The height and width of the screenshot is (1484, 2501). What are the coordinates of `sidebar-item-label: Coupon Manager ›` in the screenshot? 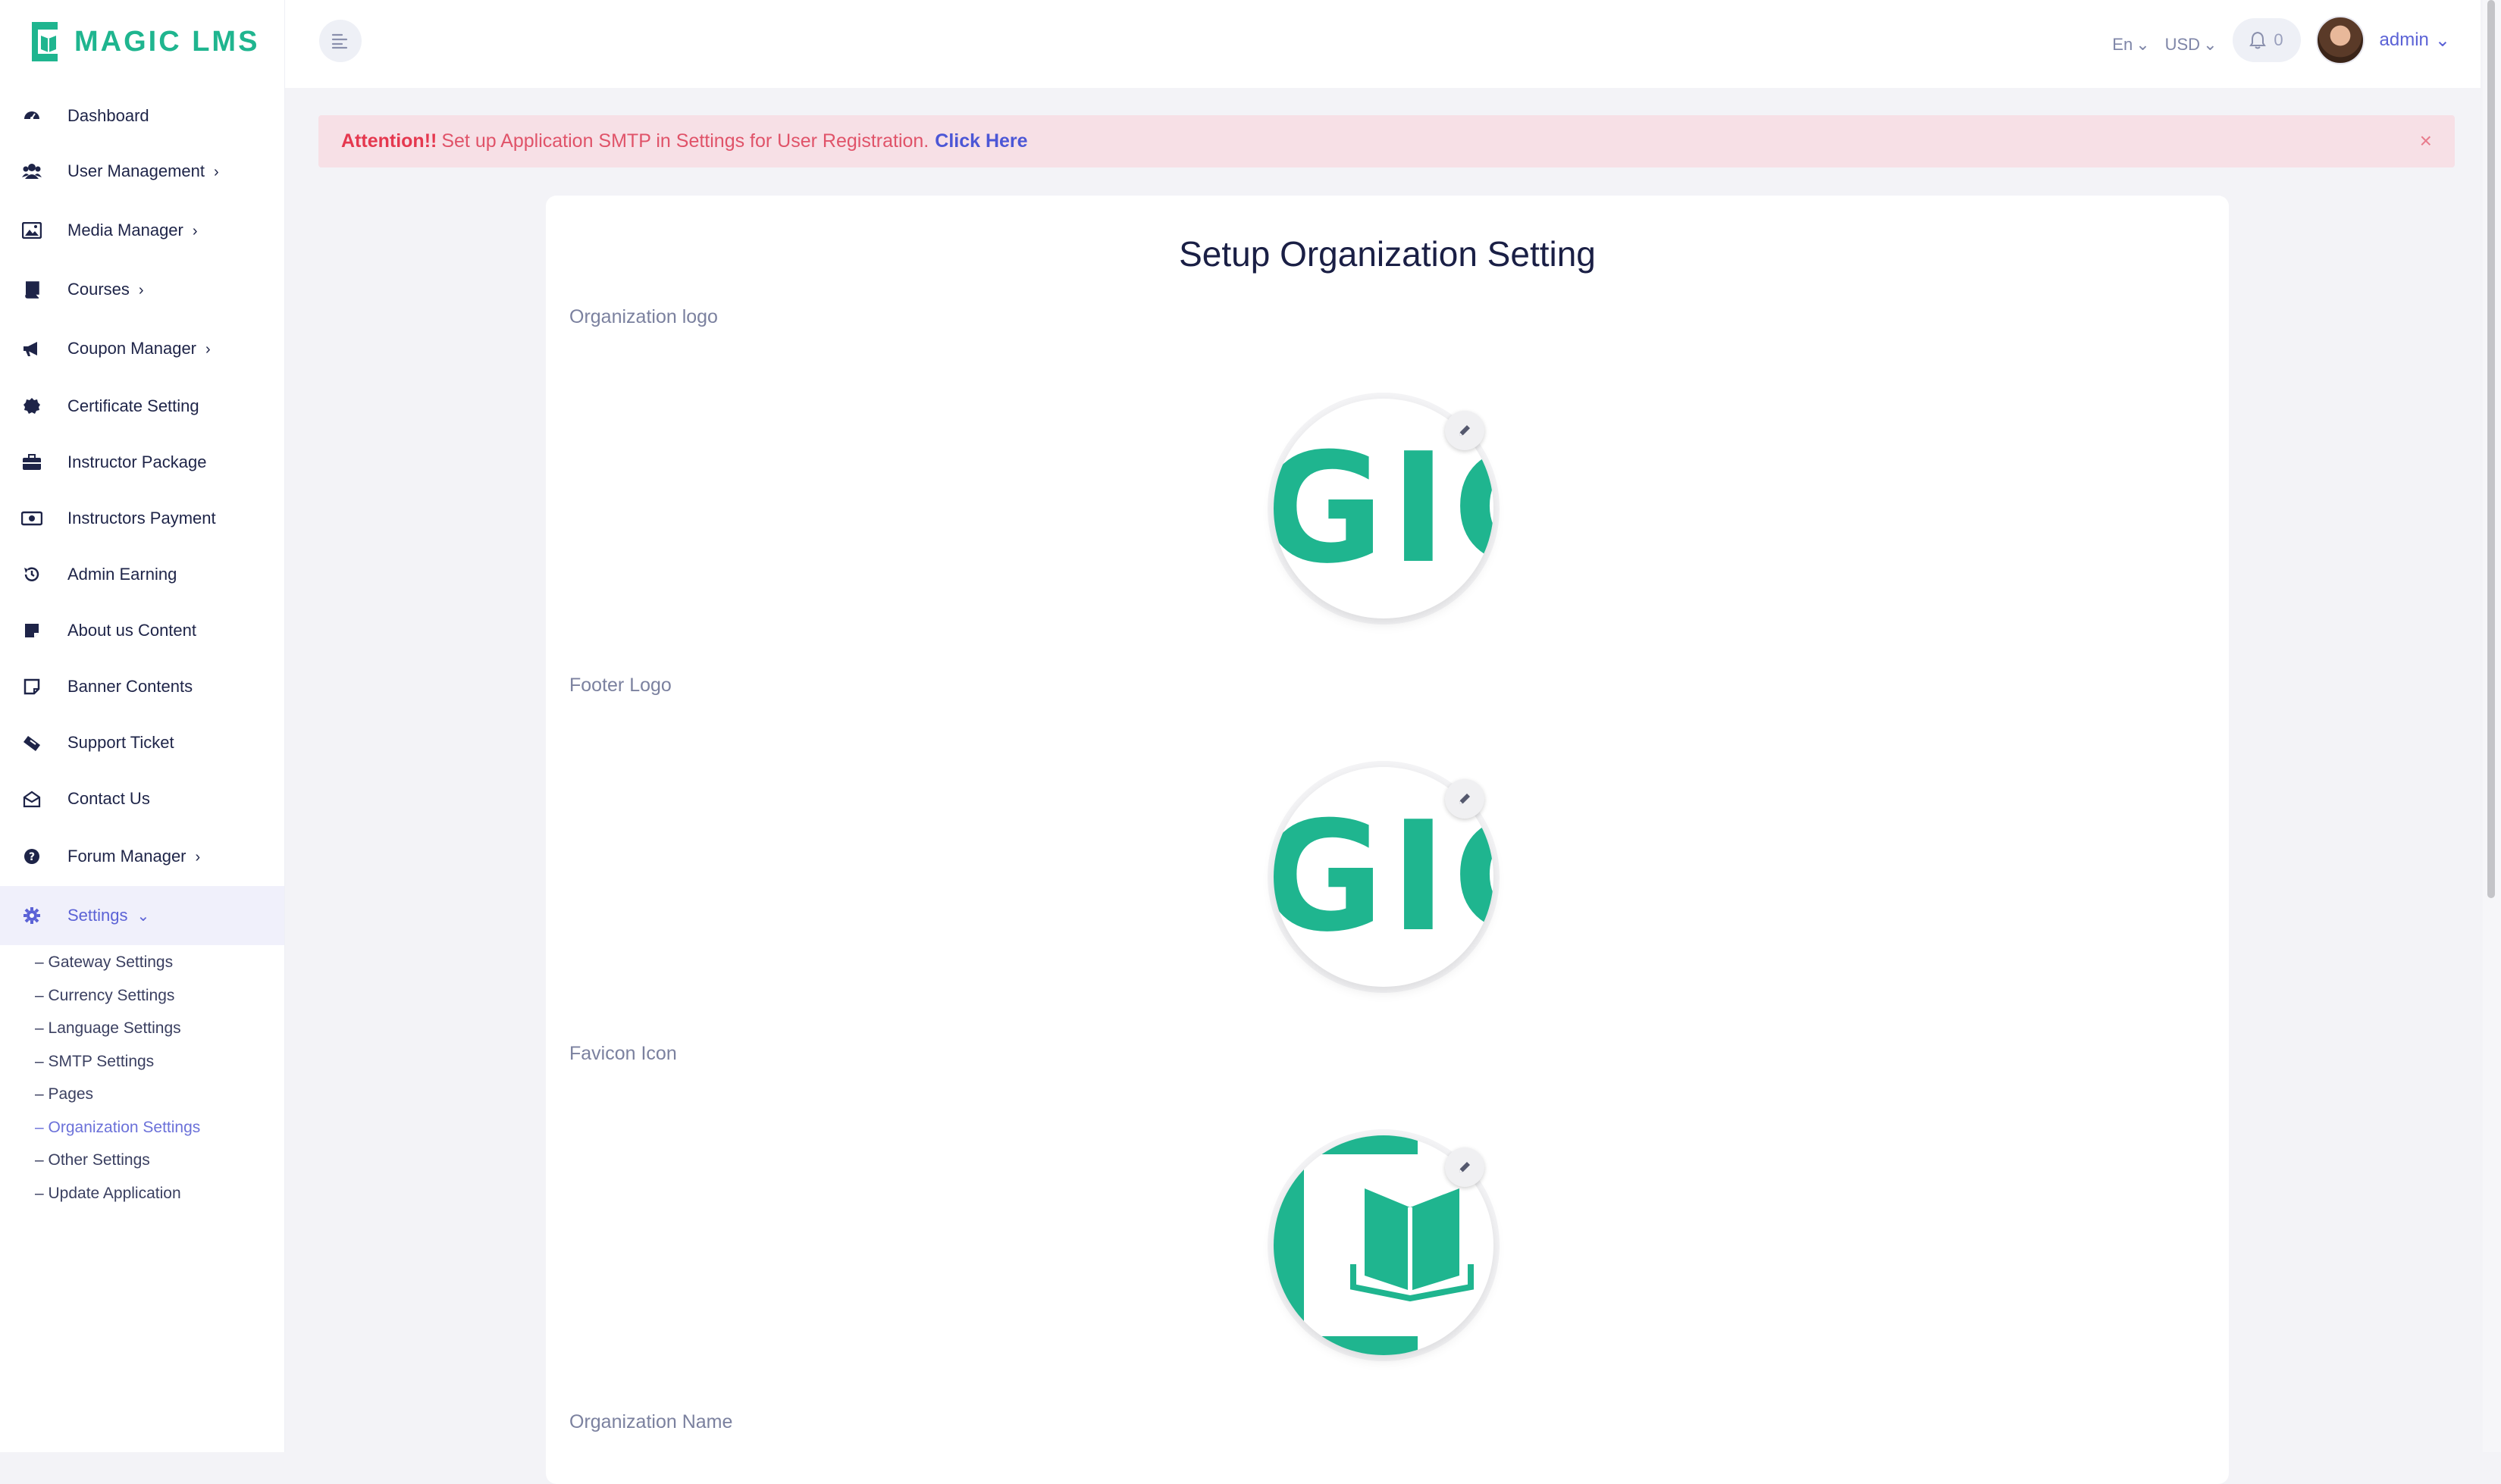 It's located at (139, 348).